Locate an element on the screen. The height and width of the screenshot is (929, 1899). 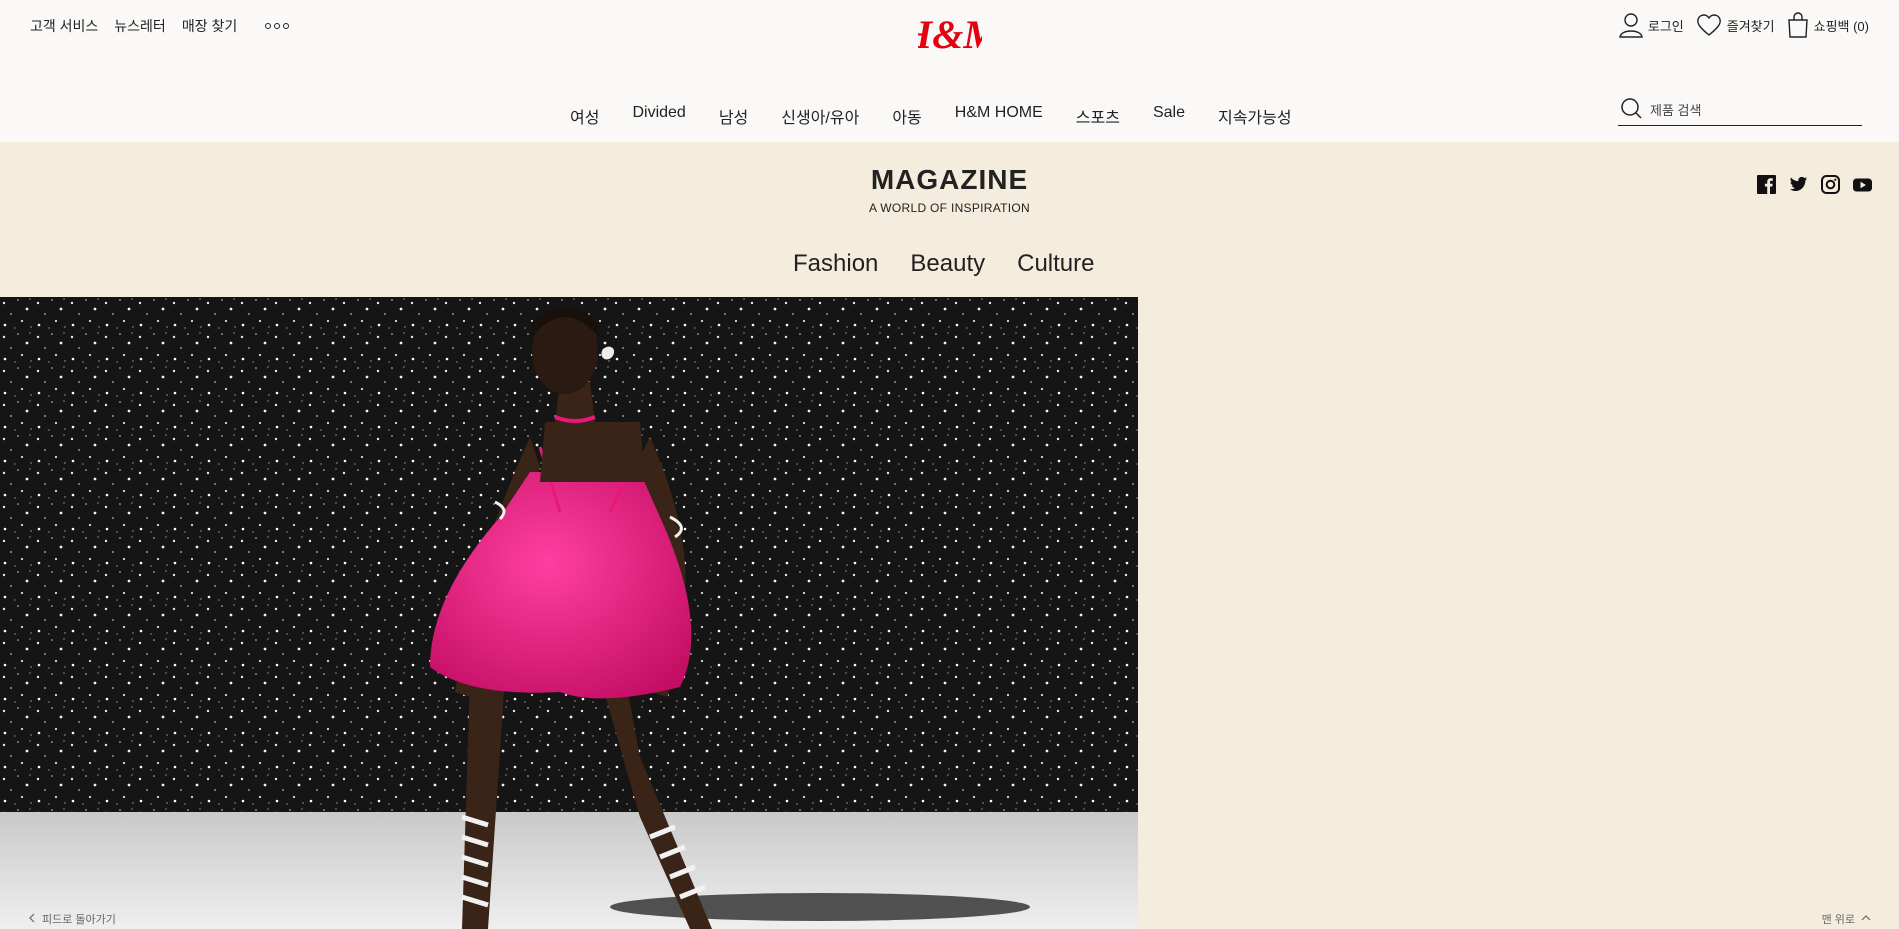
search-input is located at coordinates (1750, 110).